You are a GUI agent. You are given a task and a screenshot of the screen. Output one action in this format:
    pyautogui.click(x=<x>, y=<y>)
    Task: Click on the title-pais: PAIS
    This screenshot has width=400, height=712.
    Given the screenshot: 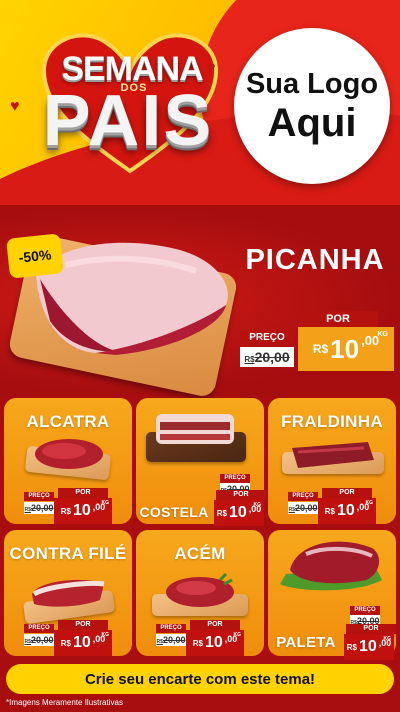 What is the action you would take?
    pyautogui.click(x=128, y=121)
    